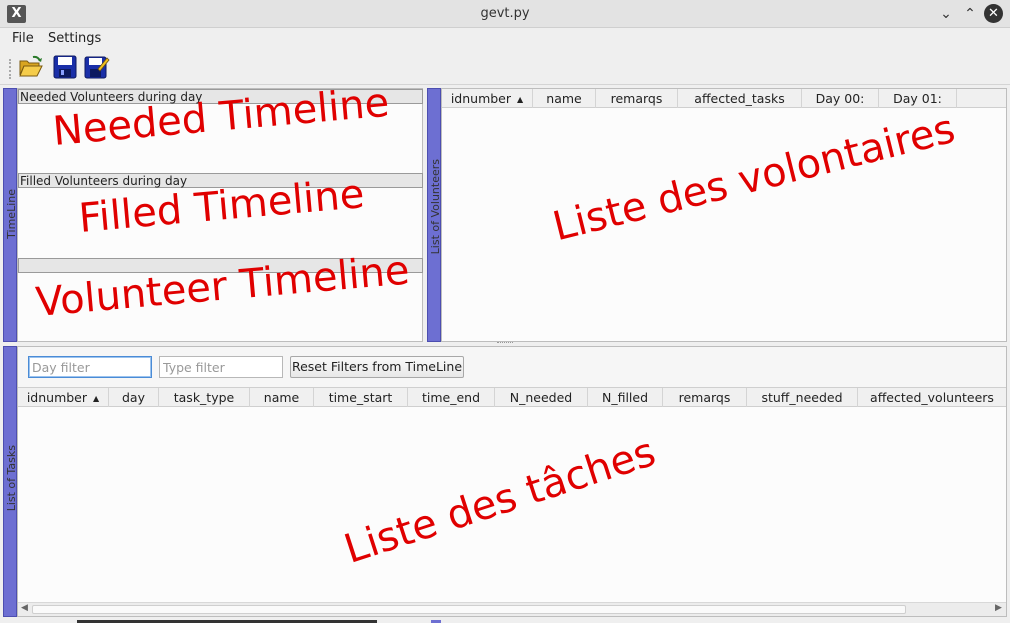 This screenshot has width=1010, height=623. What do you see at coordinates (469, 609) in the screenshot?
I see `scrollbar-handle` at bounding box center [469, 609].